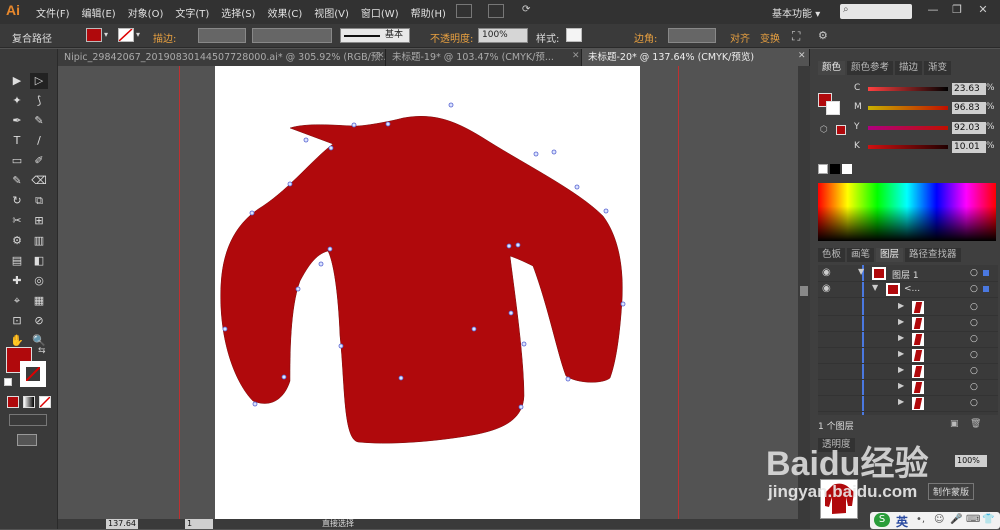  I want to click on skin-icon: 👕, so click(988, 519).